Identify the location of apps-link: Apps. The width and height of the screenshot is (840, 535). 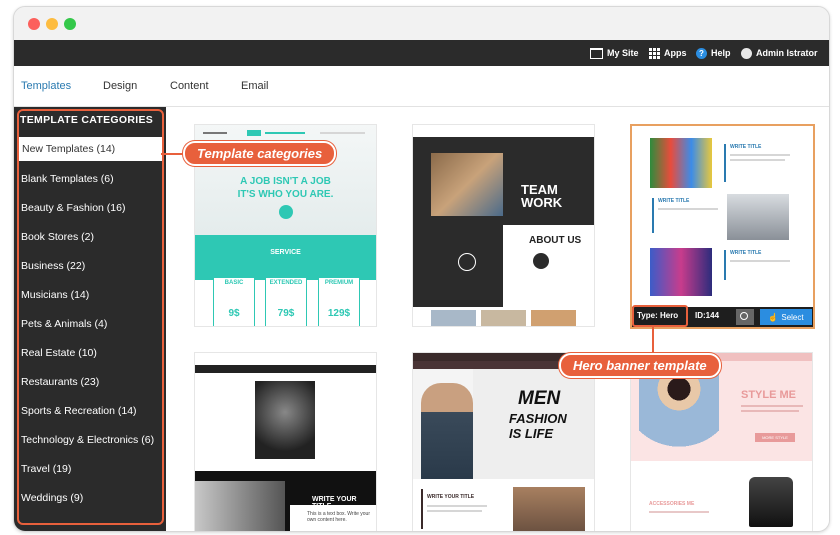
(668, 53).